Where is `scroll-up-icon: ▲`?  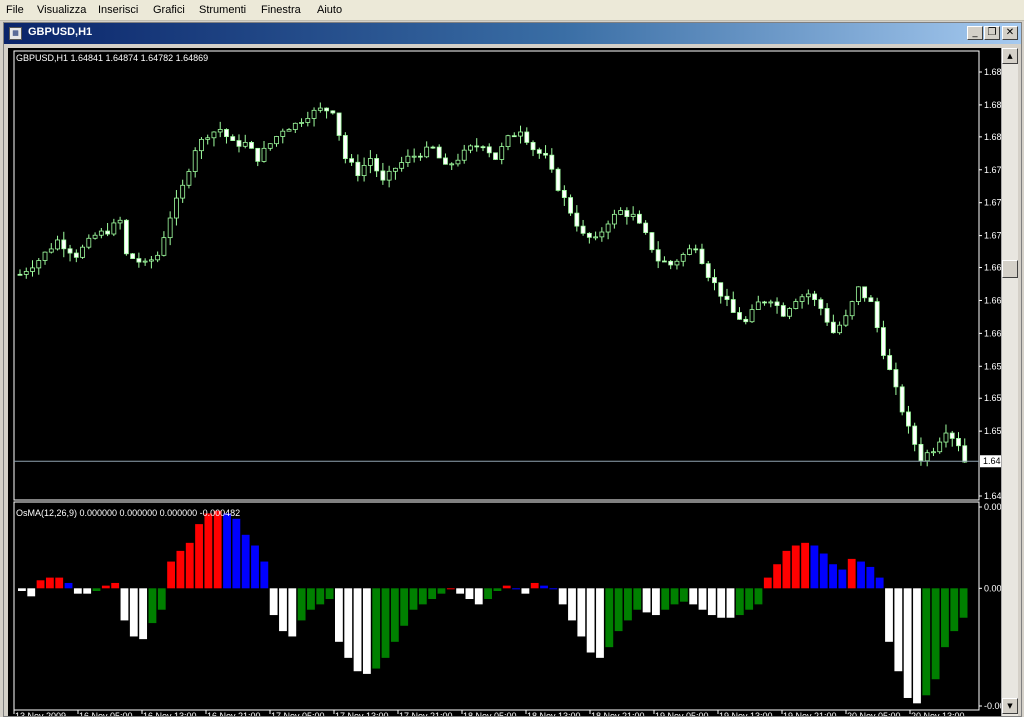 scroll-up-icon: ▲ is located at coordinates (1010, 56).